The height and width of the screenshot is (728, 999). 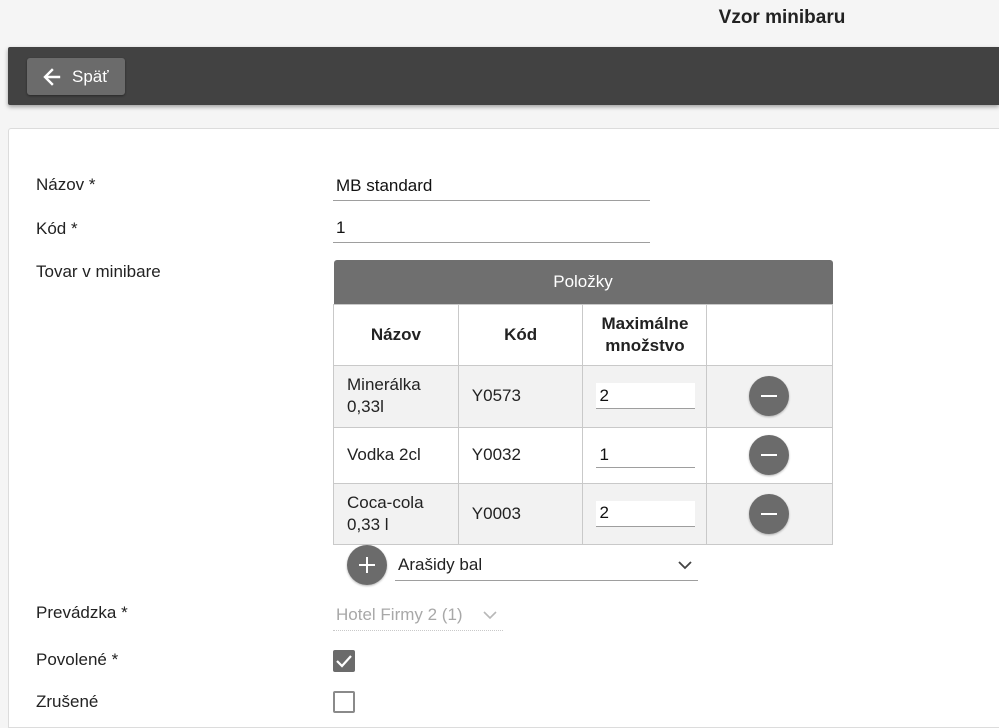 I want to click on cancelled-label: Zrušené, so click(x=67, y=701).